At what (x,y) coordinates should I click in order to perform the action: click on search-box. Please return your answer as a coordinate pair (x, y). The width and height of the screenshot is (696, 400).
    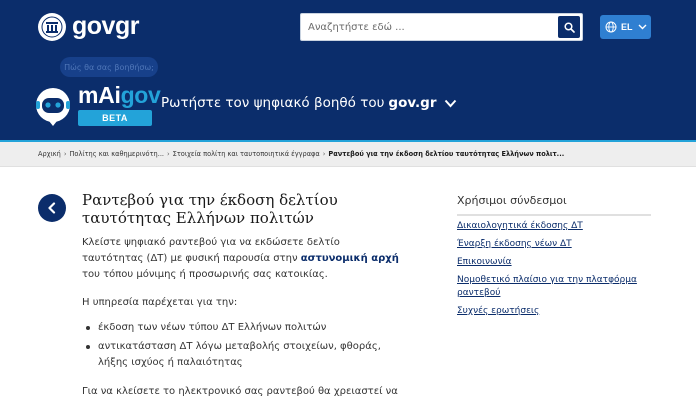
    Looking at the image, I should click on (441, 27).